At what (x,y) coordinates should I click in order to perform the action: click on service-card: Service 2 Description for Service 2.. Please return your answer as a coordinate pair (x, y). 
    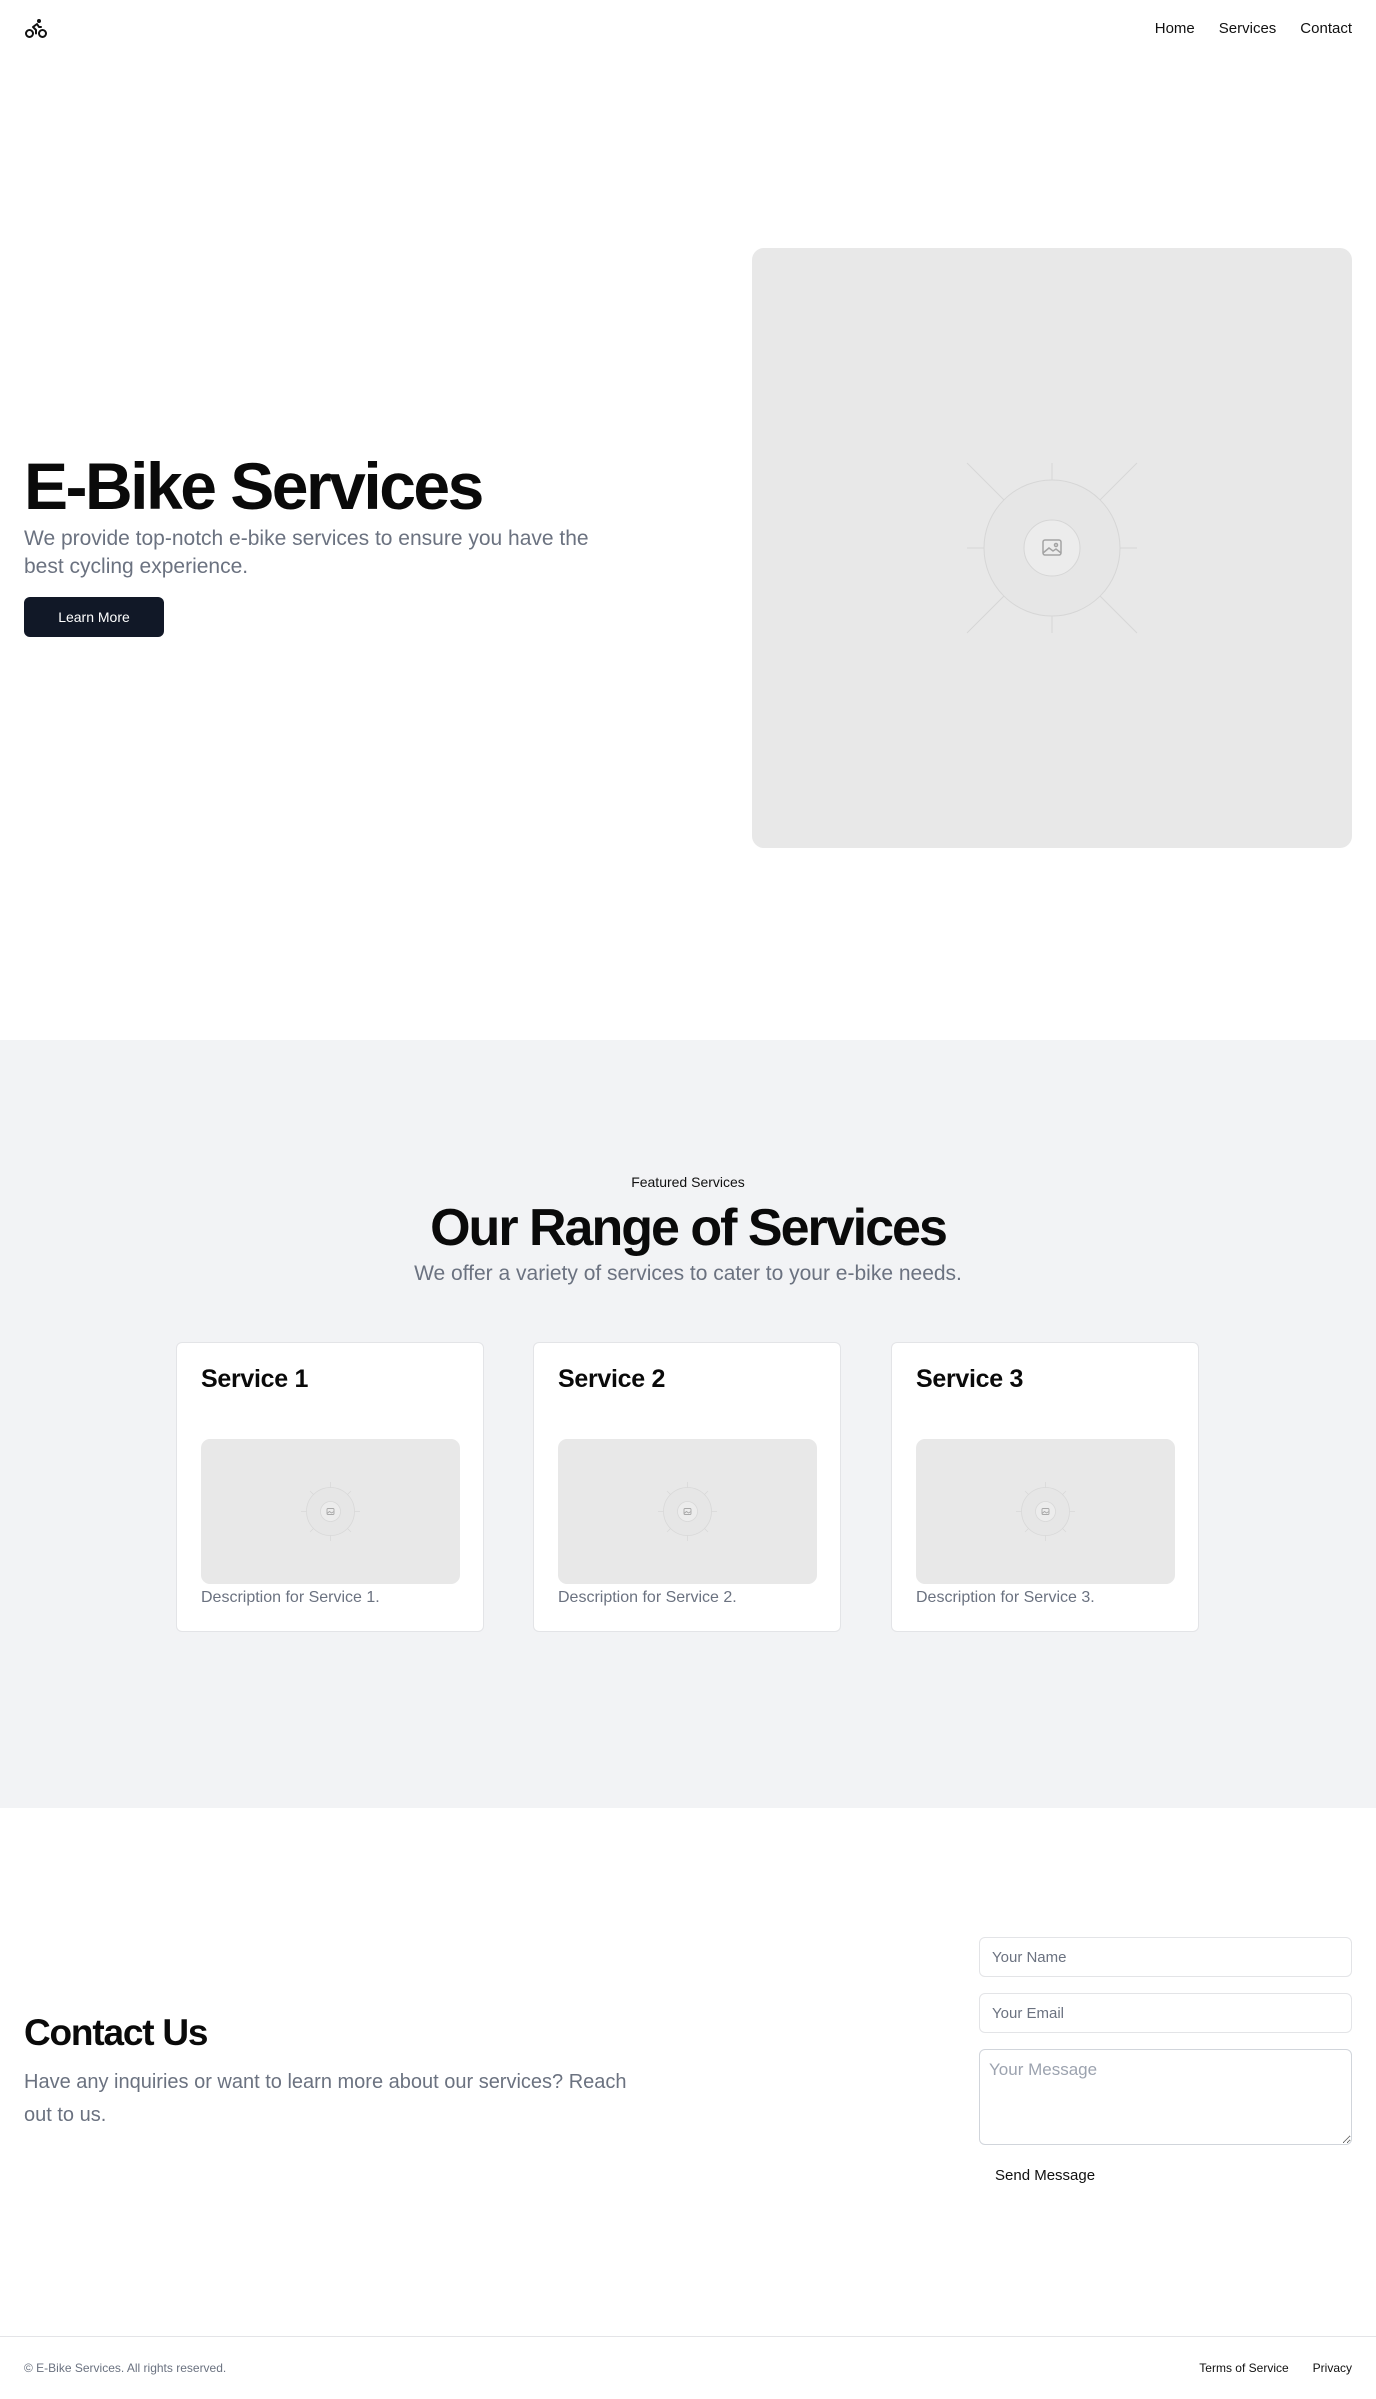
    Looking at the image, I should click on (687, 1487).